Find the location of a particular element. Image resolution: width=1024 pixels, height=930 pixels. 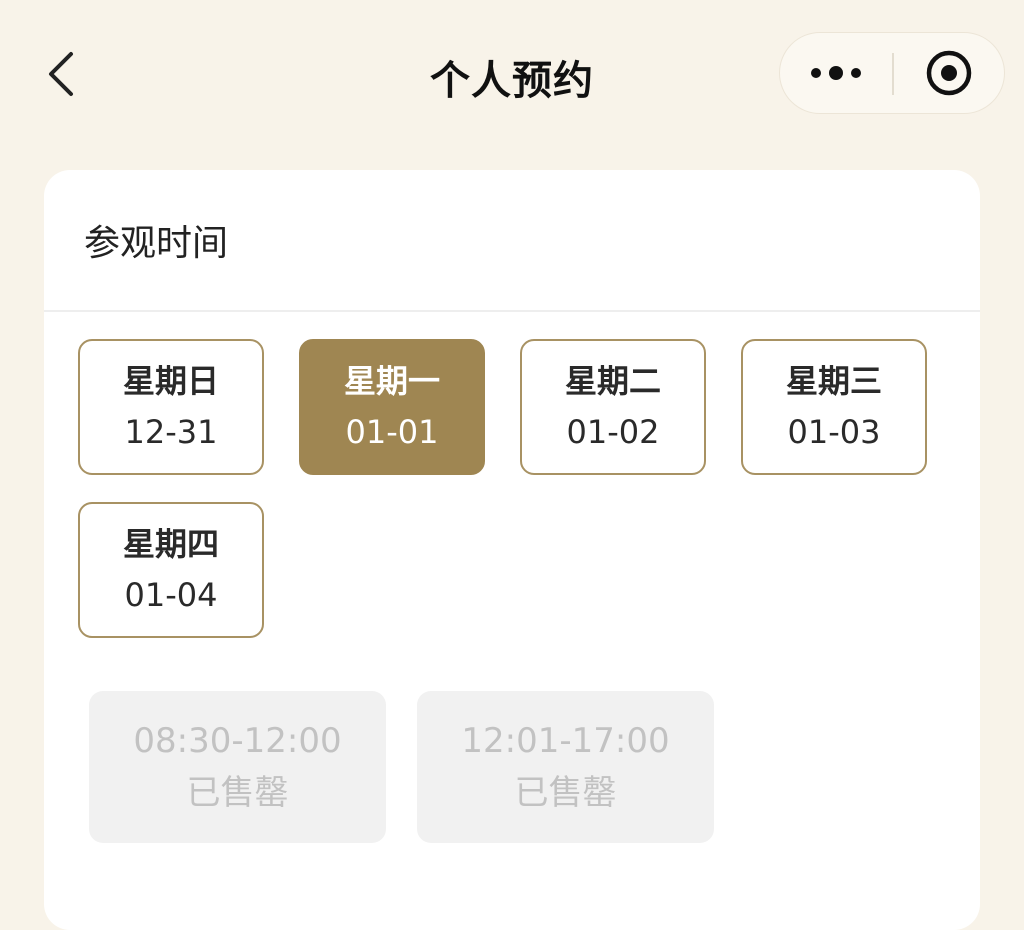

target-circle-icon is located at coordinates (949, 73).